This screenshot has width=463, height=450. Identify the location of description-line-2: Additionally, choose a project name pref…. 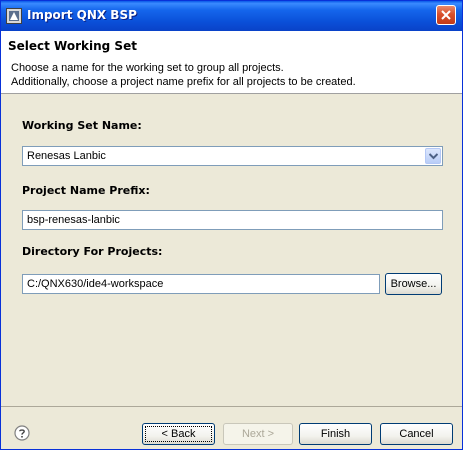
(183, 82).